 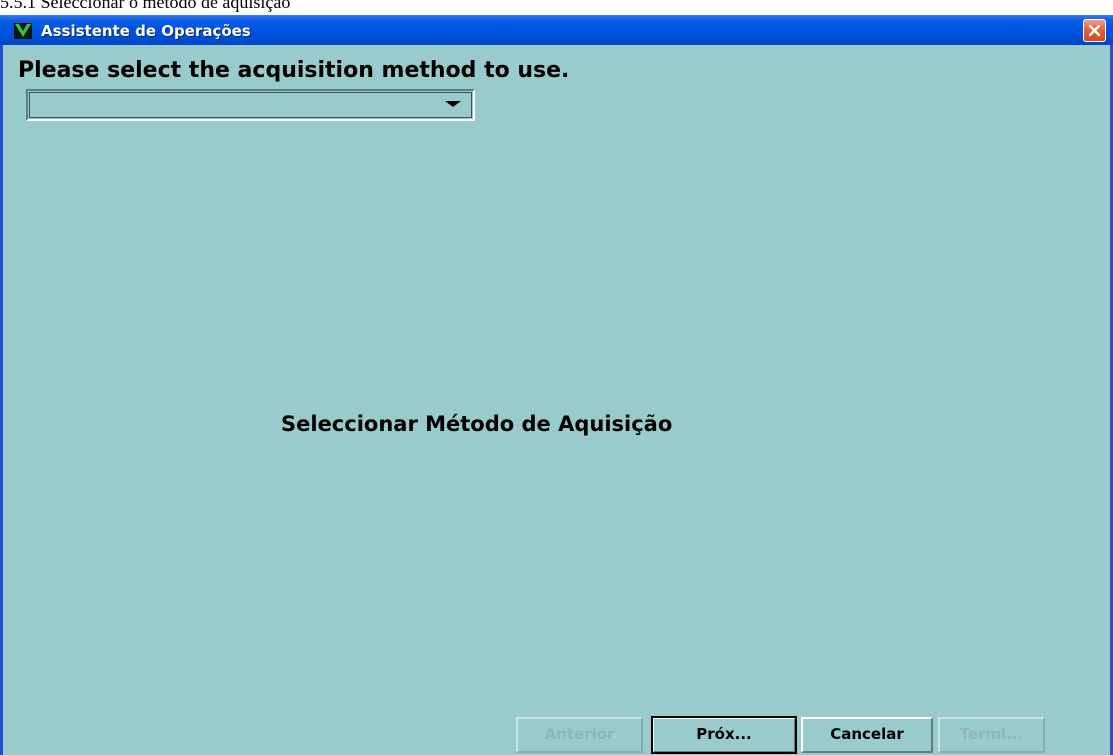 I want to click on document-heading: 5.5.1 Seleccionar o método de aquisição, so click(x=145, y=6).